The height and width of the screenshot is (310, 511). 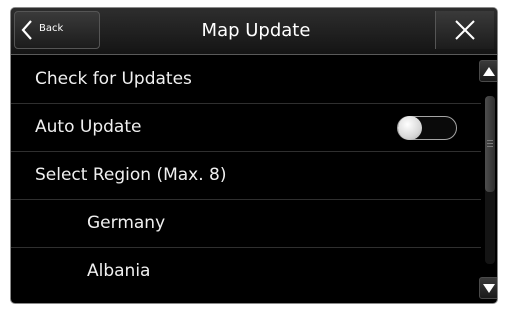 I want to click on header-bar: Back Map Update, so click(x=254, y=31).